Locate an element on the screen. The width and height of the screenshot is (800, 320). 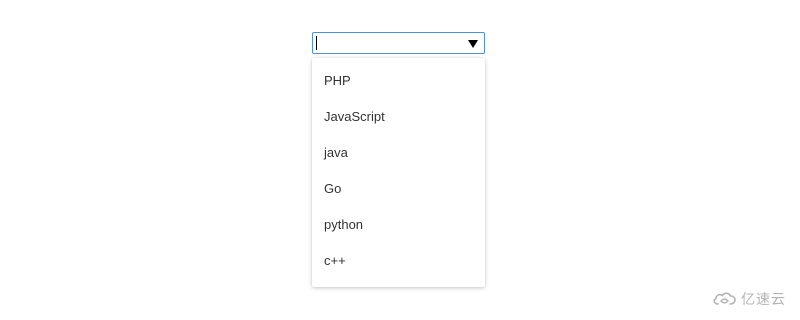
text-cursor is located at coordinates (316, 43).